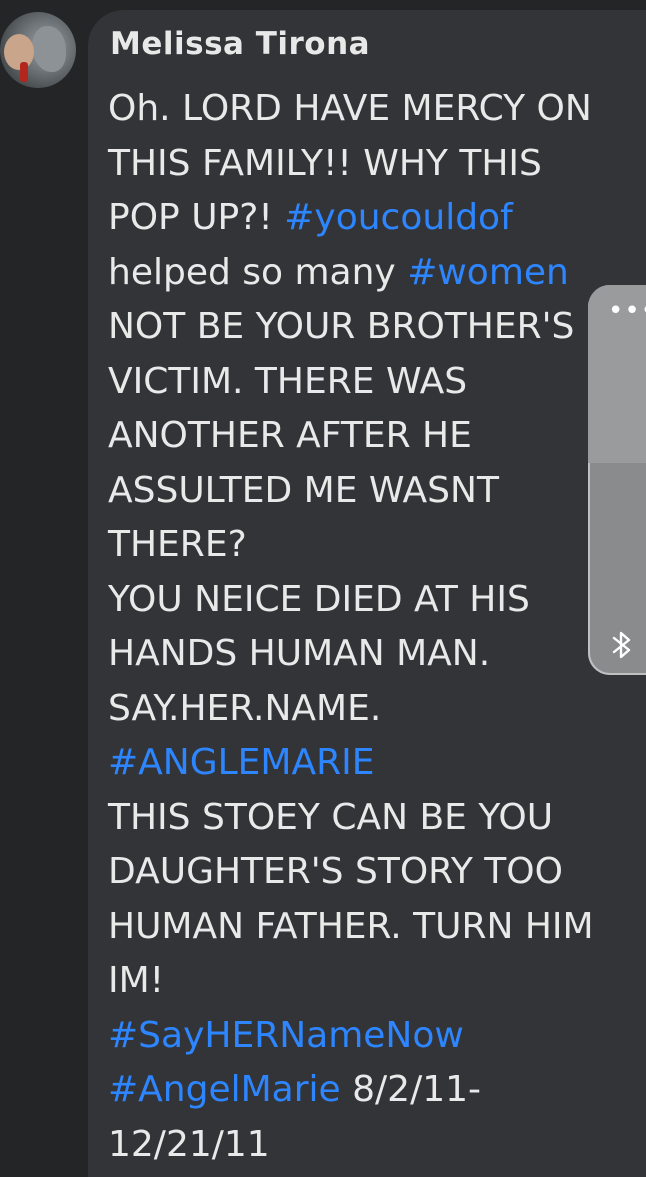 Image resolution: width=646 pixels, height=1177 pixels. Describe the element at coordinates (377, 1145) in the screenshot. I see `comment-line: 12/21/11` at that location.